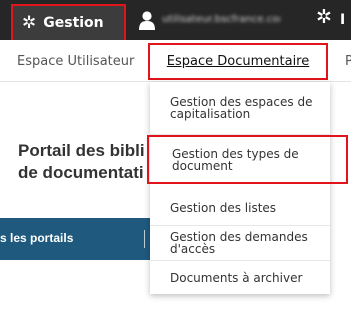 This screenshot has height=322, width=351. I want to click on menu-item-label: Gestion des espaces de capitalisation, so click(241, 108).